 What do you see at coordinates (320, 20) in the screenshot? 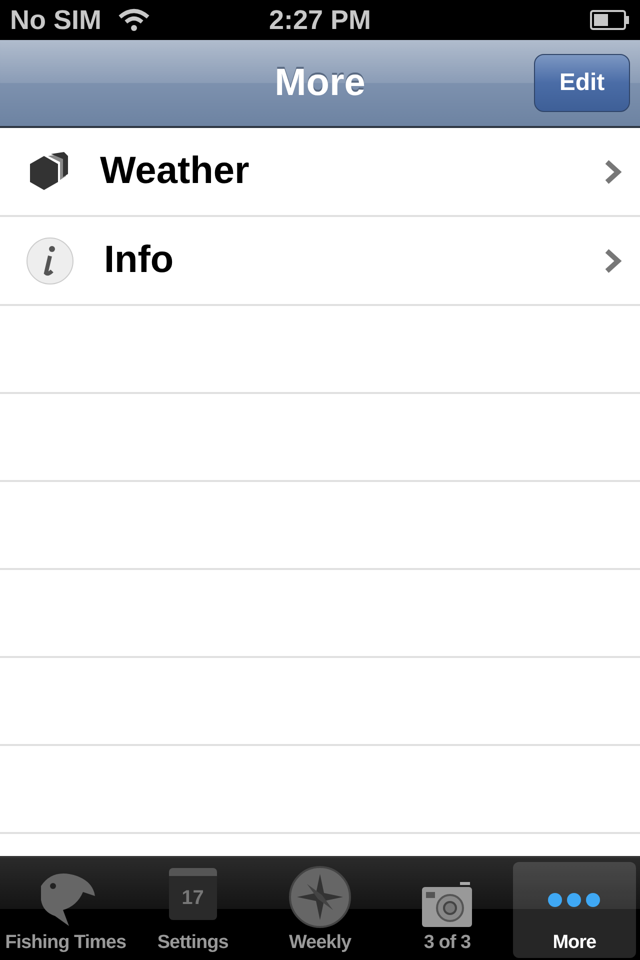
I see `status-time: 2:27 PM` at bounding box center [320, 20].